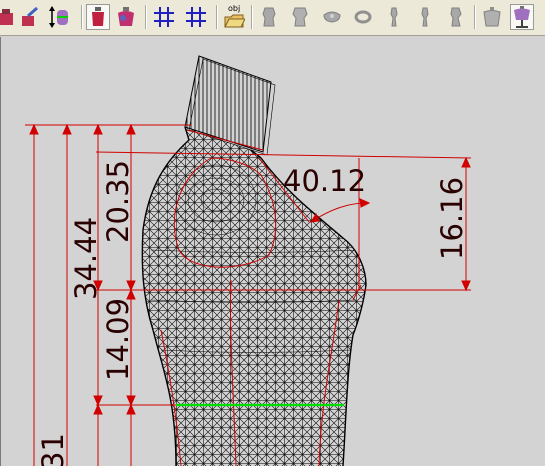 This screenshot has height=466, width=545. Describe the element at coordinates (234, 8) in the screenshot. I see `obj-label: obj` at that location.